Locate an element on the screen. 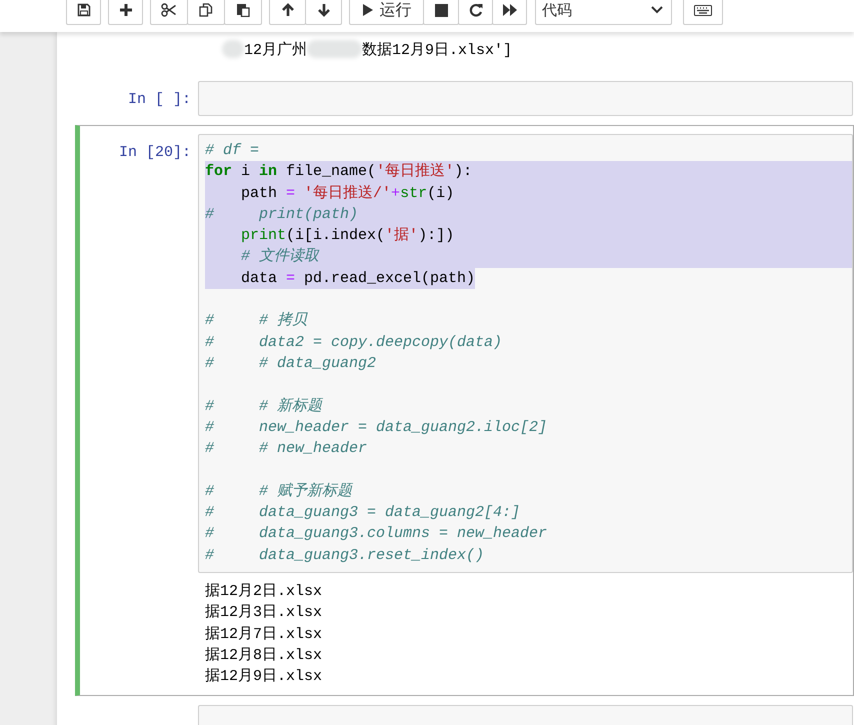  output-line: 据12月3日.xlsx is located at coordinates (263, 613).